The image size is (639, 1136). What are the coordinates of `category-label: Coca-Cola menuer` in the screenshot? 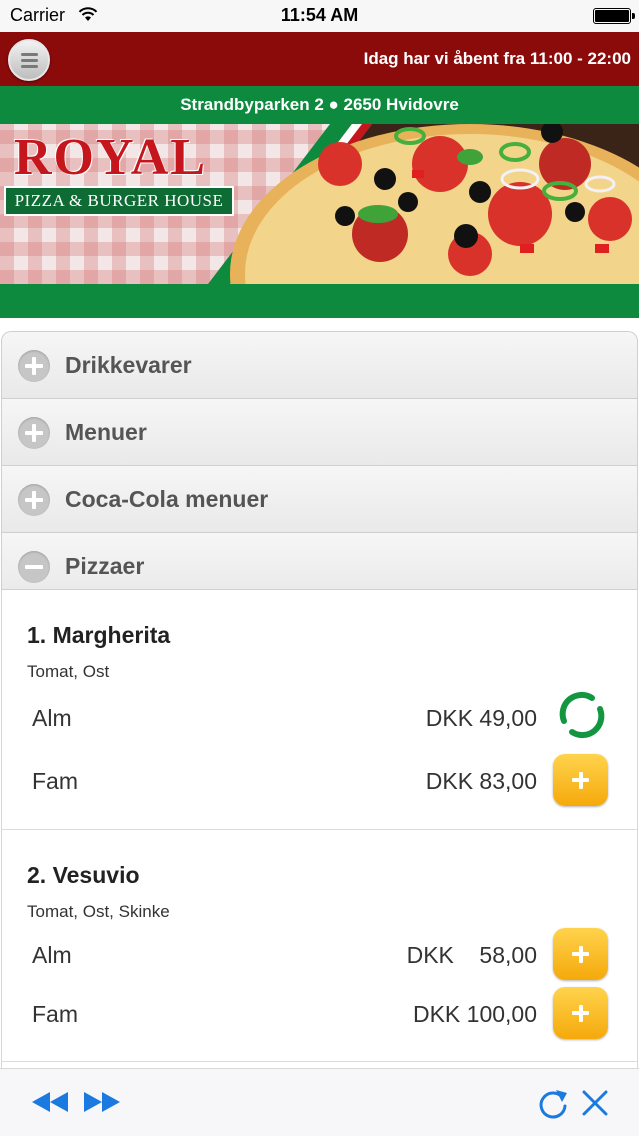 It's located at (167, 499).